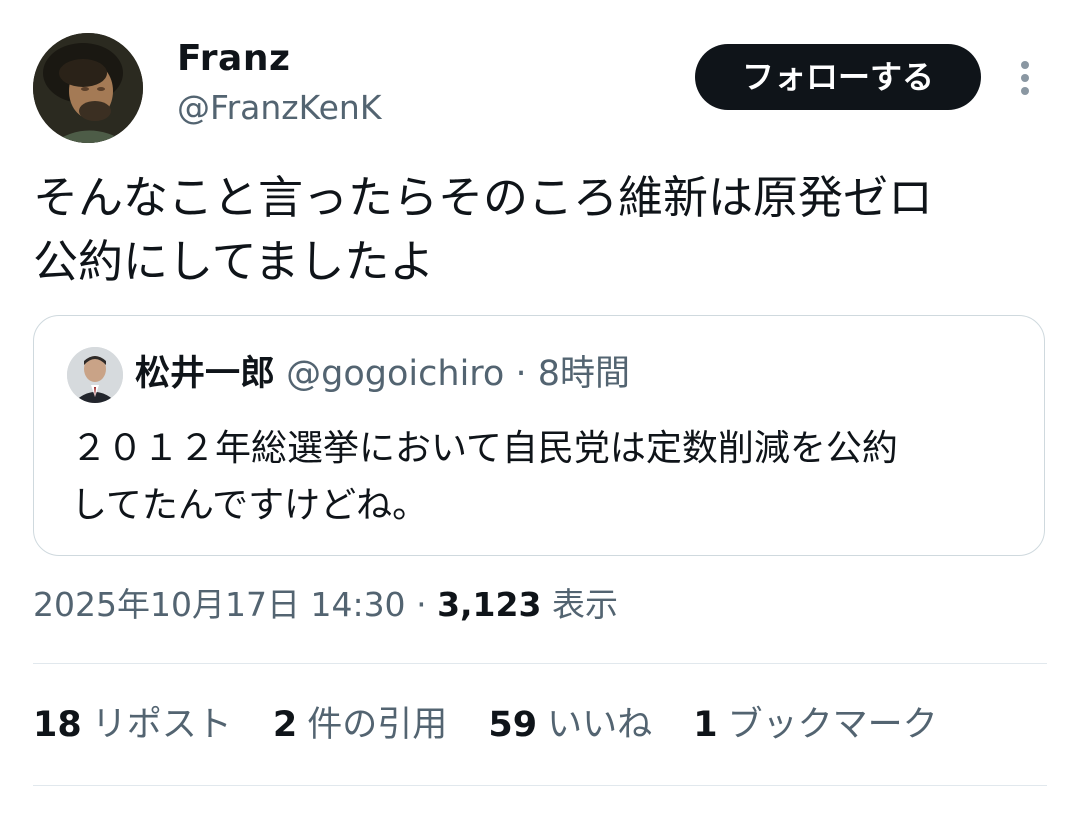 The height and width of the screenshot is (819, 1080). I want to click on bookmarks-count: 1, so click(705, 725).